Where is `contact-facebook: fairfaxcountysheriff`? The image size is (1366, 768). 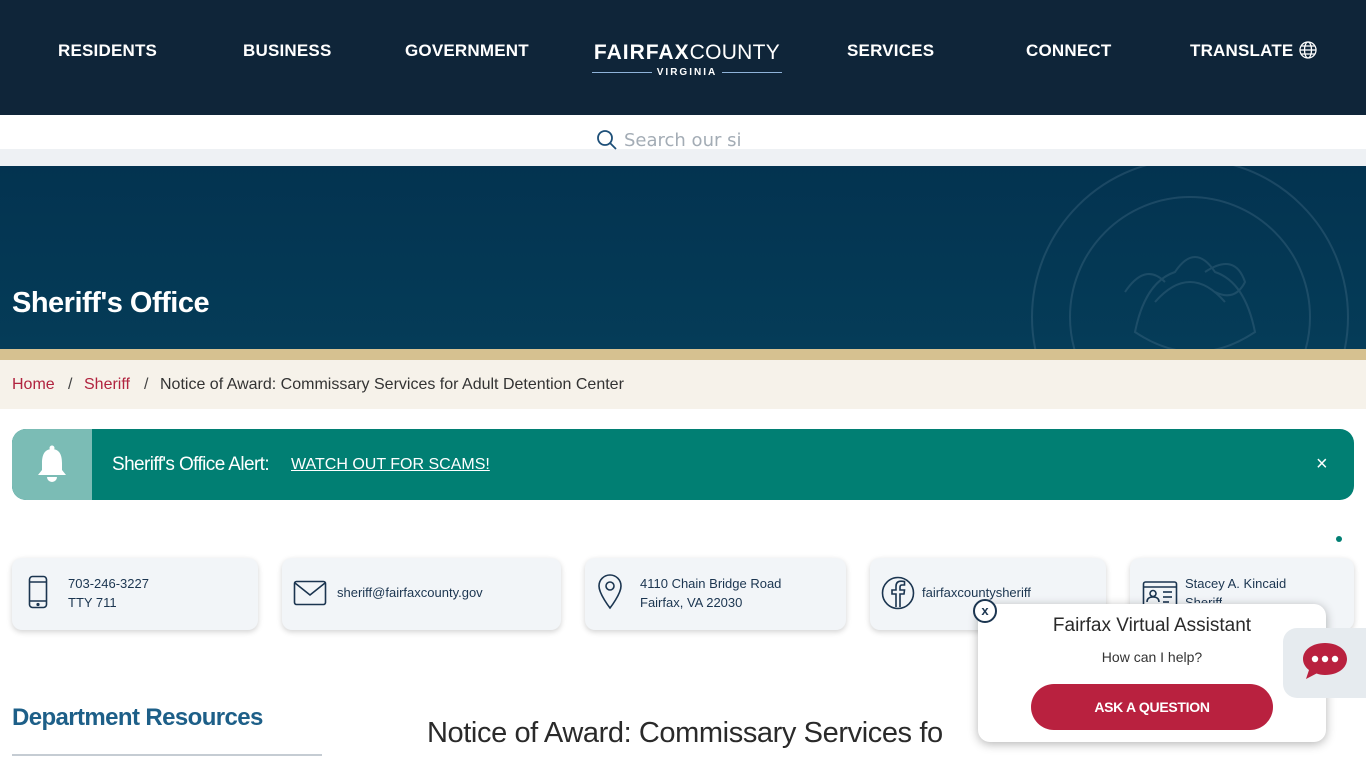
contact-facebook: fairfaxcountysheriff is located at coordinates (976, 592).